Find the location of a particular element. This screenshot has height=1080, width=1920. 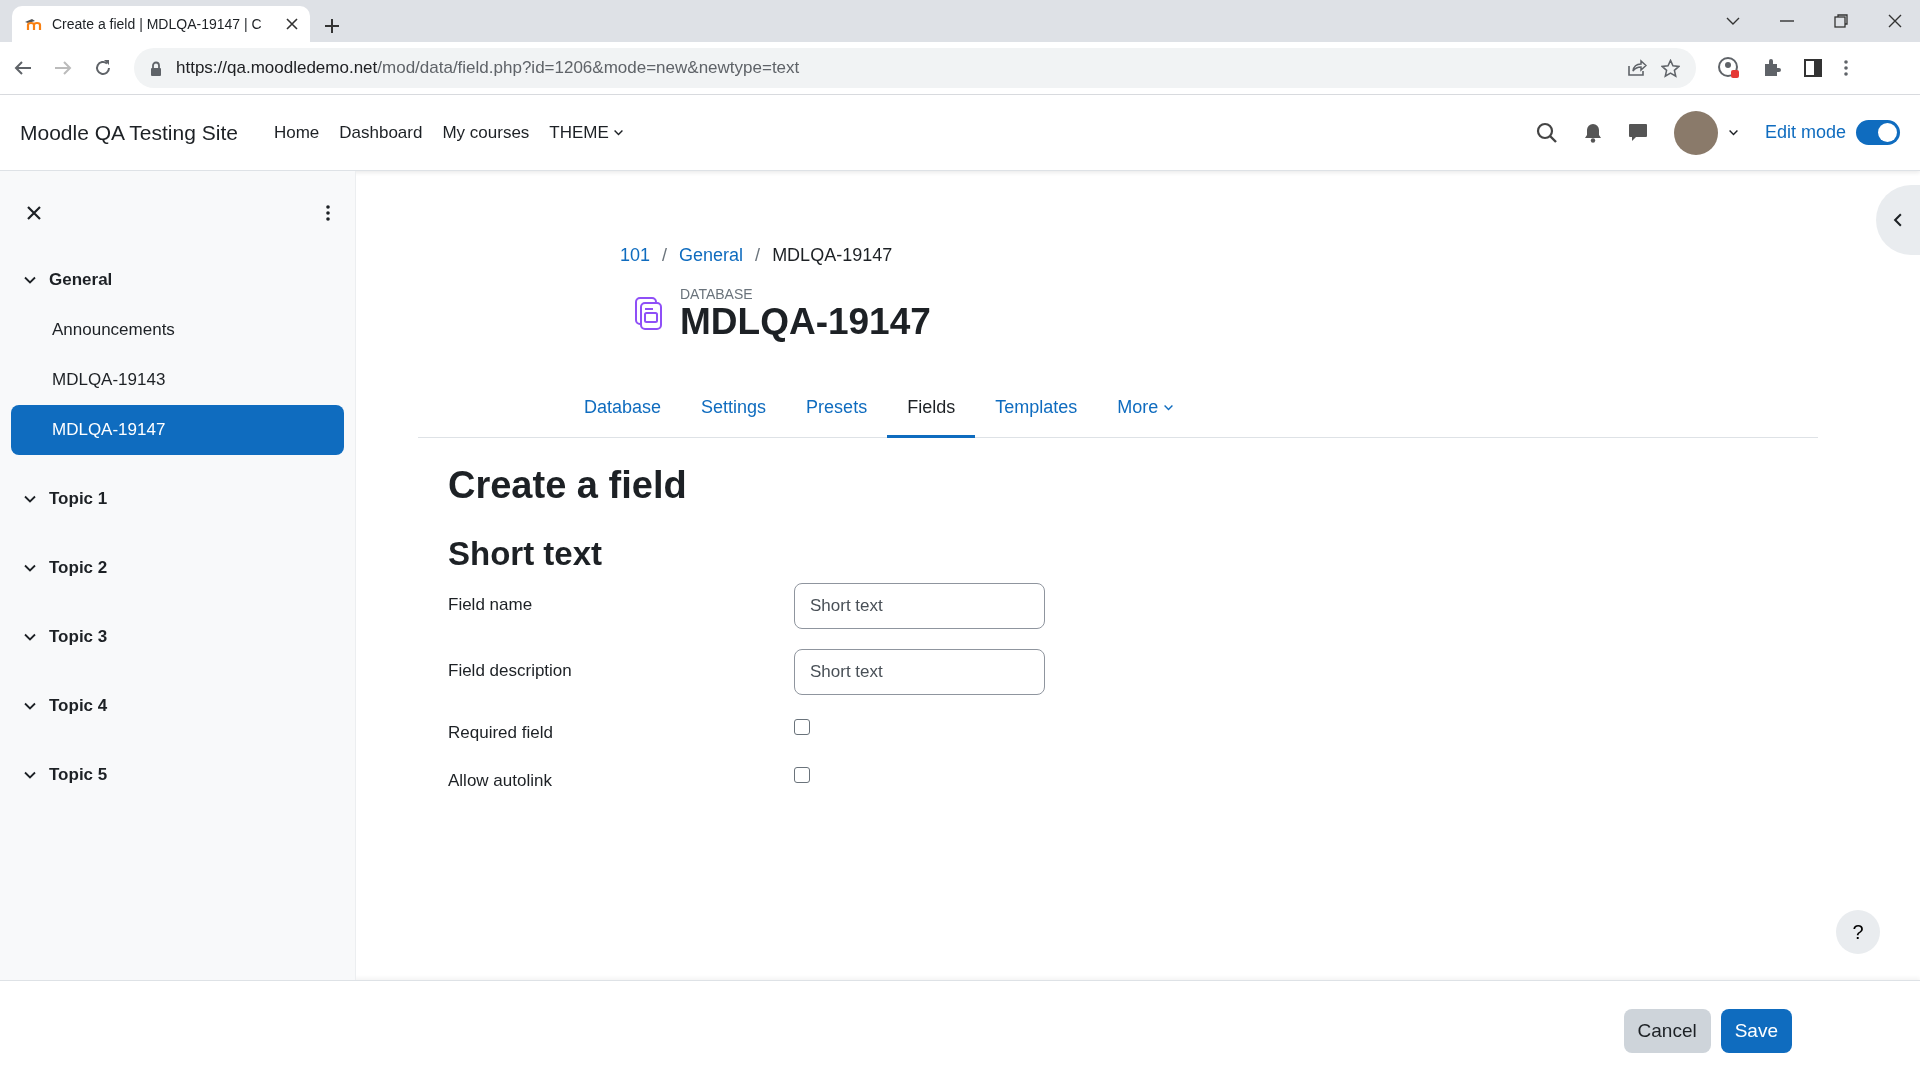

nav-tab: More is located at coordinates (1146, 410).